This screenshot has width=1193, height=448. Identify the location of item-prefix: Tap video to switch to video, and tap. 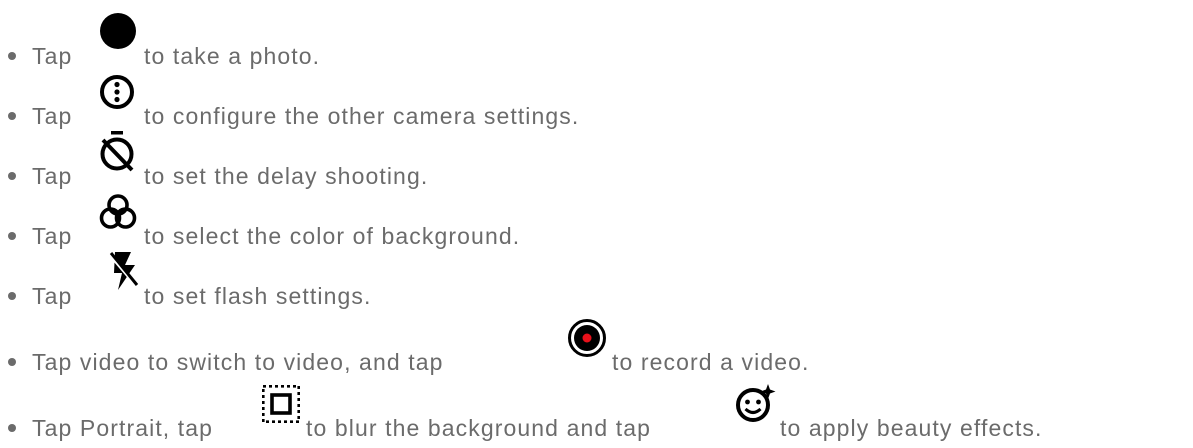
(238, 362).